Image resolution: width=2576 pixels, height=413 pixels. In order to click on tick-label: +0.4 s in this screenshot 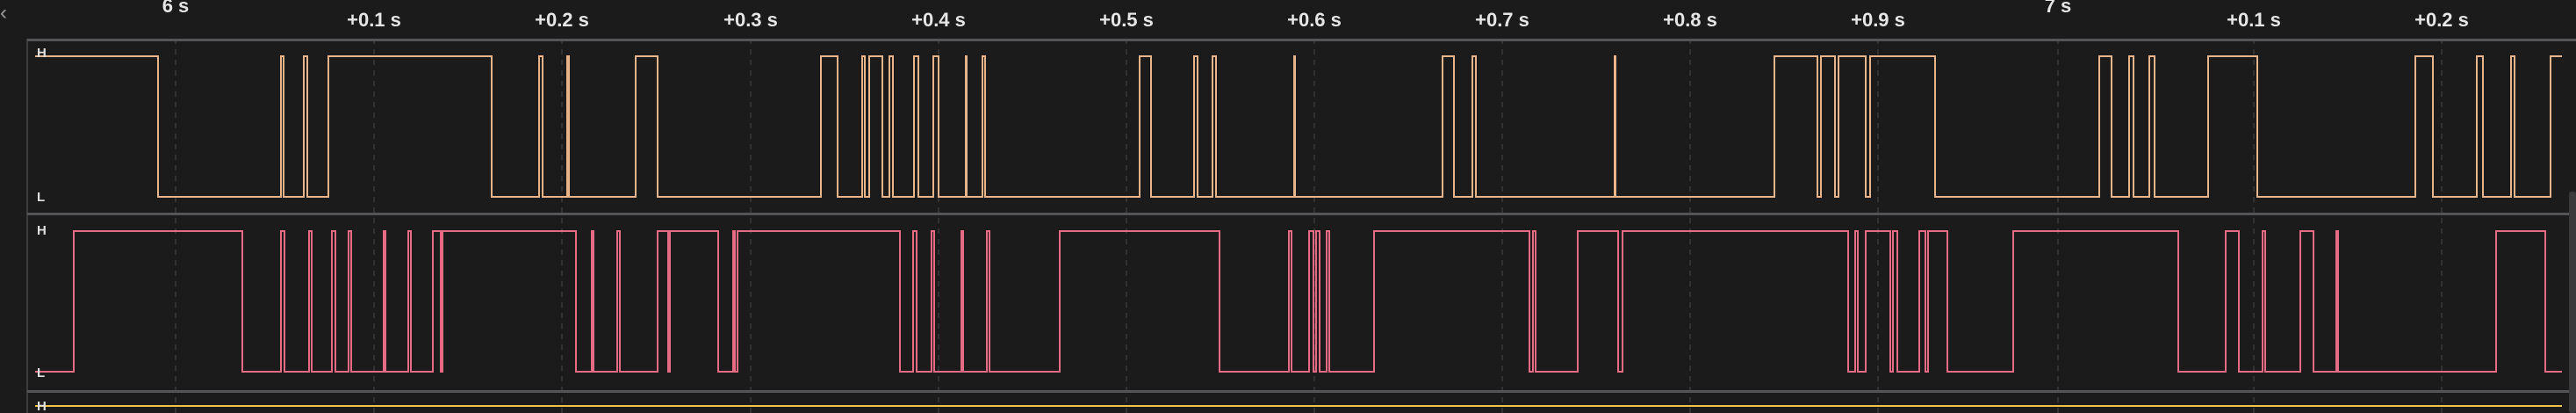, I will do `click(938, 20)`.